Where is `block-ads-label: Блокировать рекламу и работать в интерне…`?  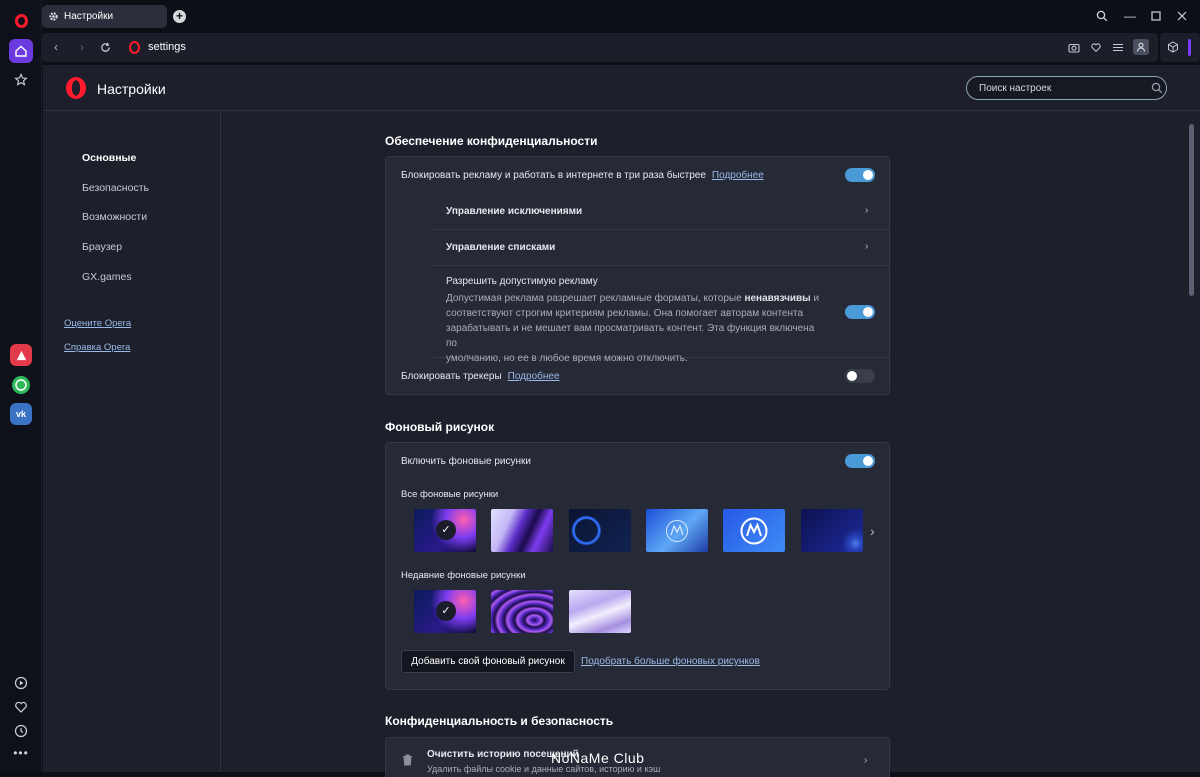 block-ads-label: Блокировать рекламу и работать в интерне… is located at coordinates (553, 175).